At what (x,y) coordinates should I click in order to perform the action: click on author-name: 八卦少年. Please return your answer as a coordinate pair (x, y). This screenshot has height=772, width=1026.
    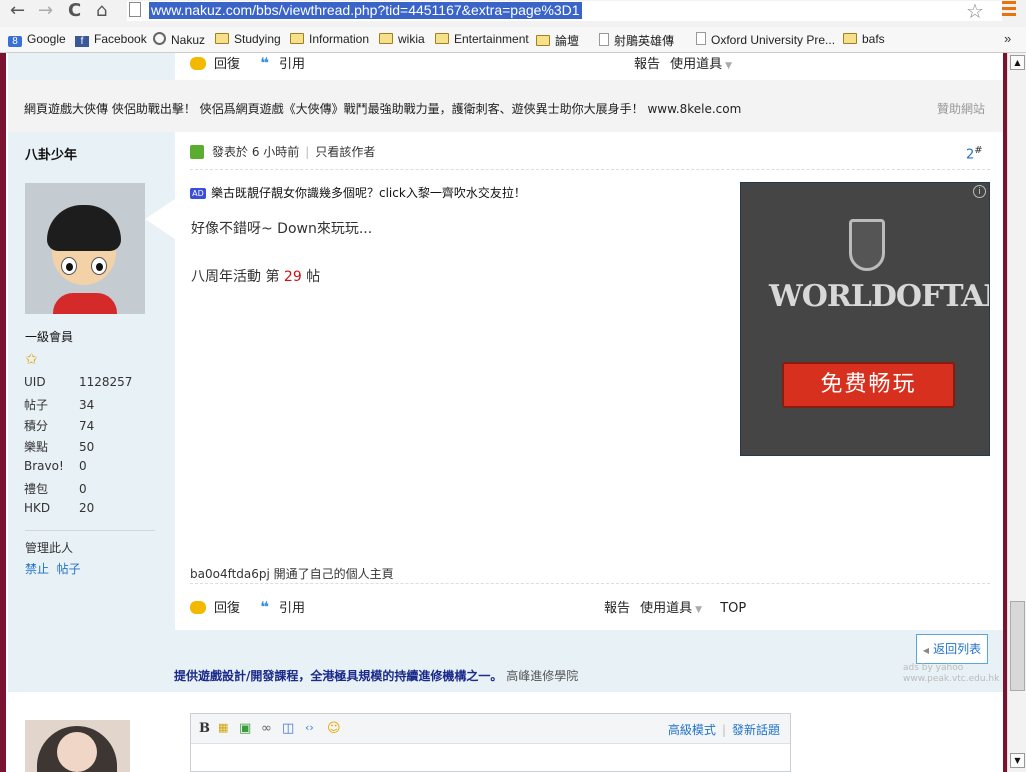
    Looking at the image, I should click on (51, 153).